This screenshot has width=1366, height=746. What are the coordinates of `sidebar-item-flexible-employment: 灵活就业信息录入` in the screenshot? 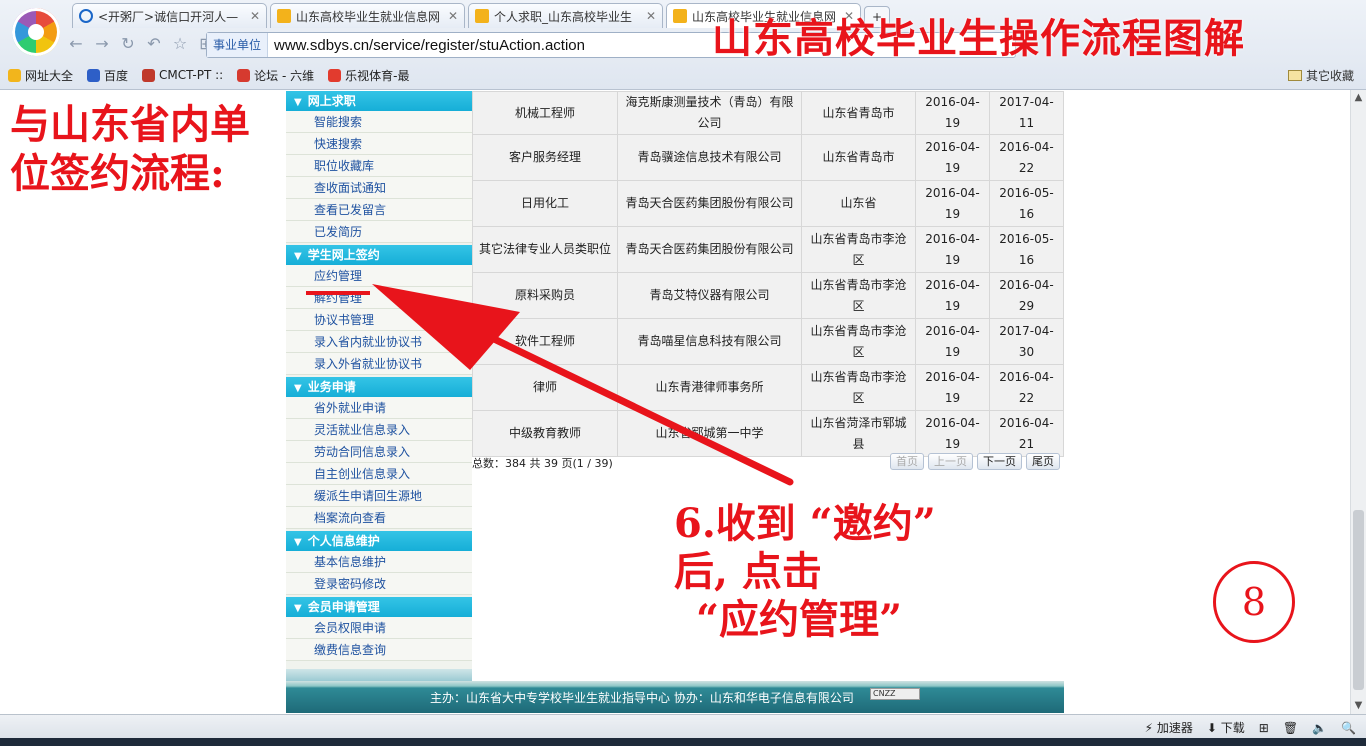 It's located at (379, 430).